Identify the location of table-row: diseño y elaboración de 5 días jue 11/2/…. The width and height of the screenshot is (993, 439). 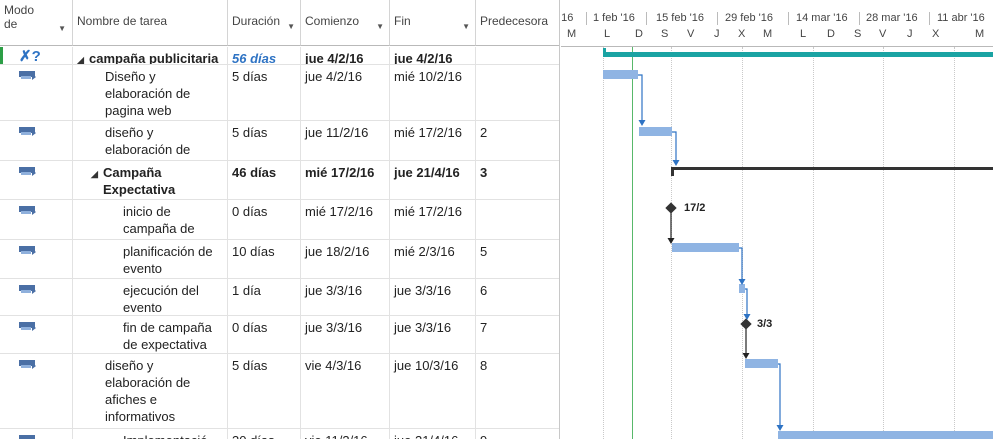
(279, 141).